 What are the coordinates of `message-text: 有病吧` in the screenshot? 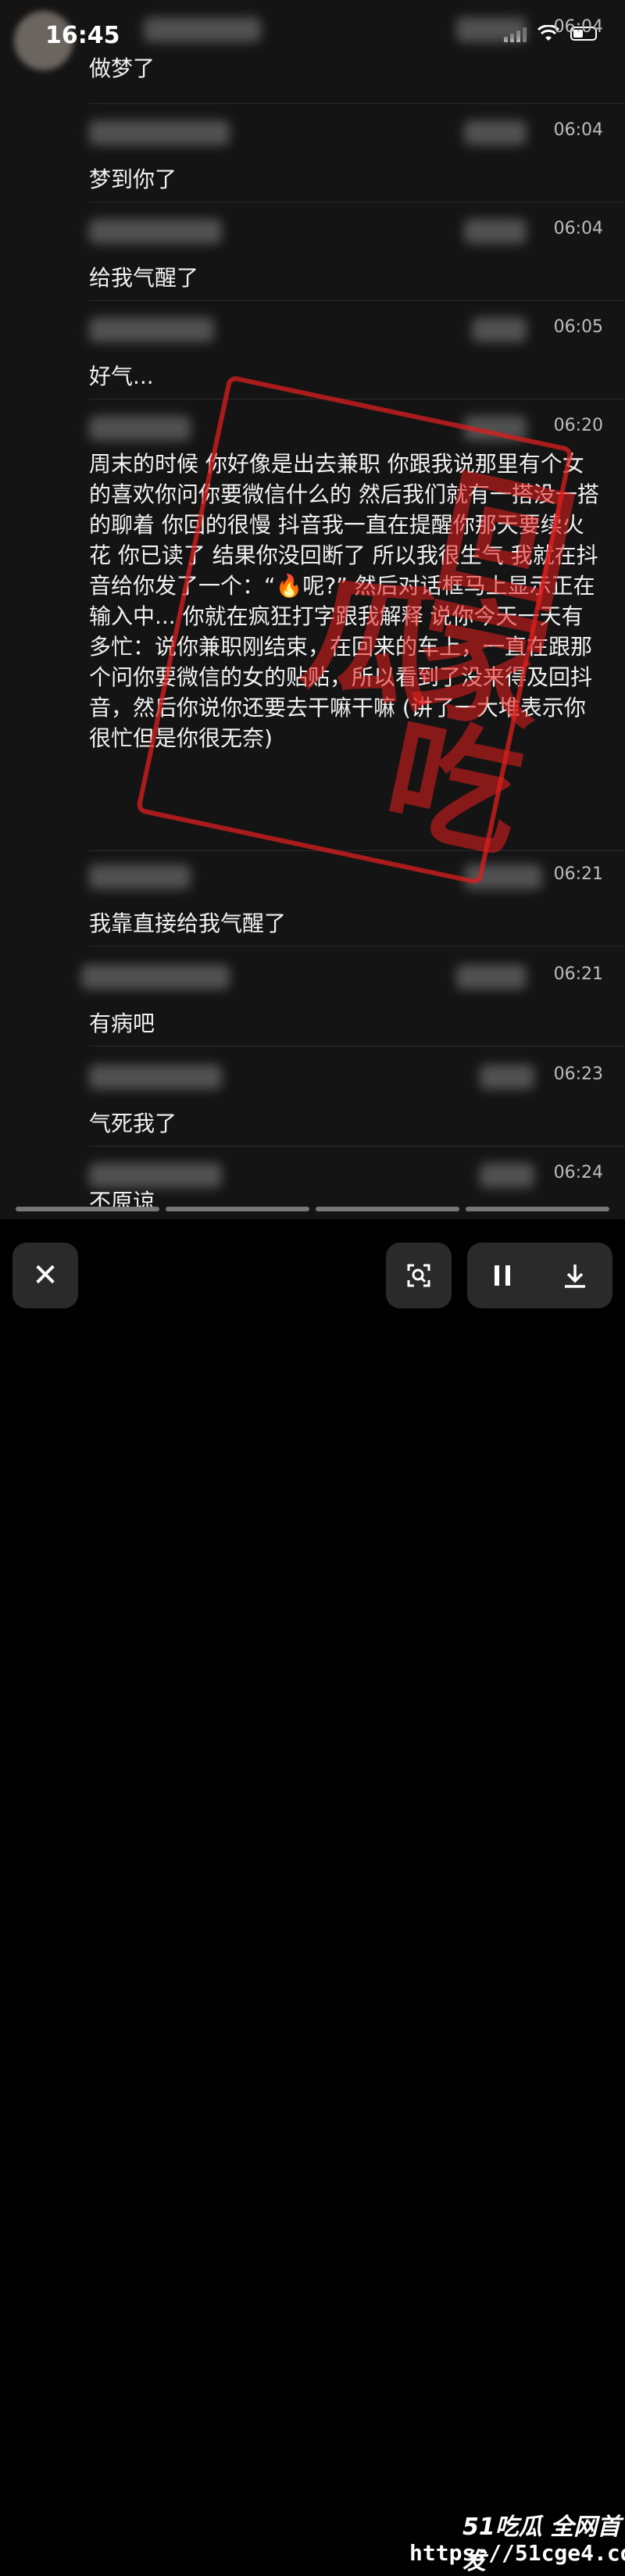 It's located at (122, 1023).